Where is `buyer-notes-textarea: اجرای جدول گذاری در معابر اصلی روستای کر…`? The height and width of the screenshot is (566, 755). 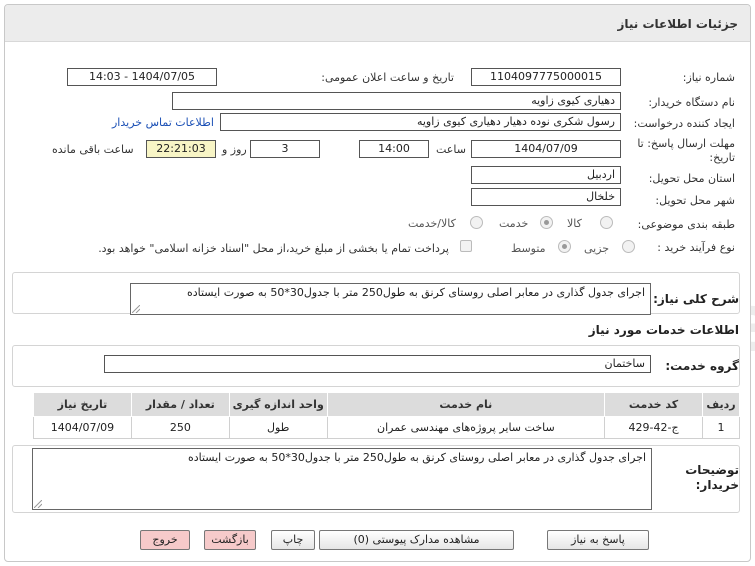 buyer-notes-textarea: اجرای جدول گذاری در معابر اصلی روستای کر… is located at coordinates (342, 479).